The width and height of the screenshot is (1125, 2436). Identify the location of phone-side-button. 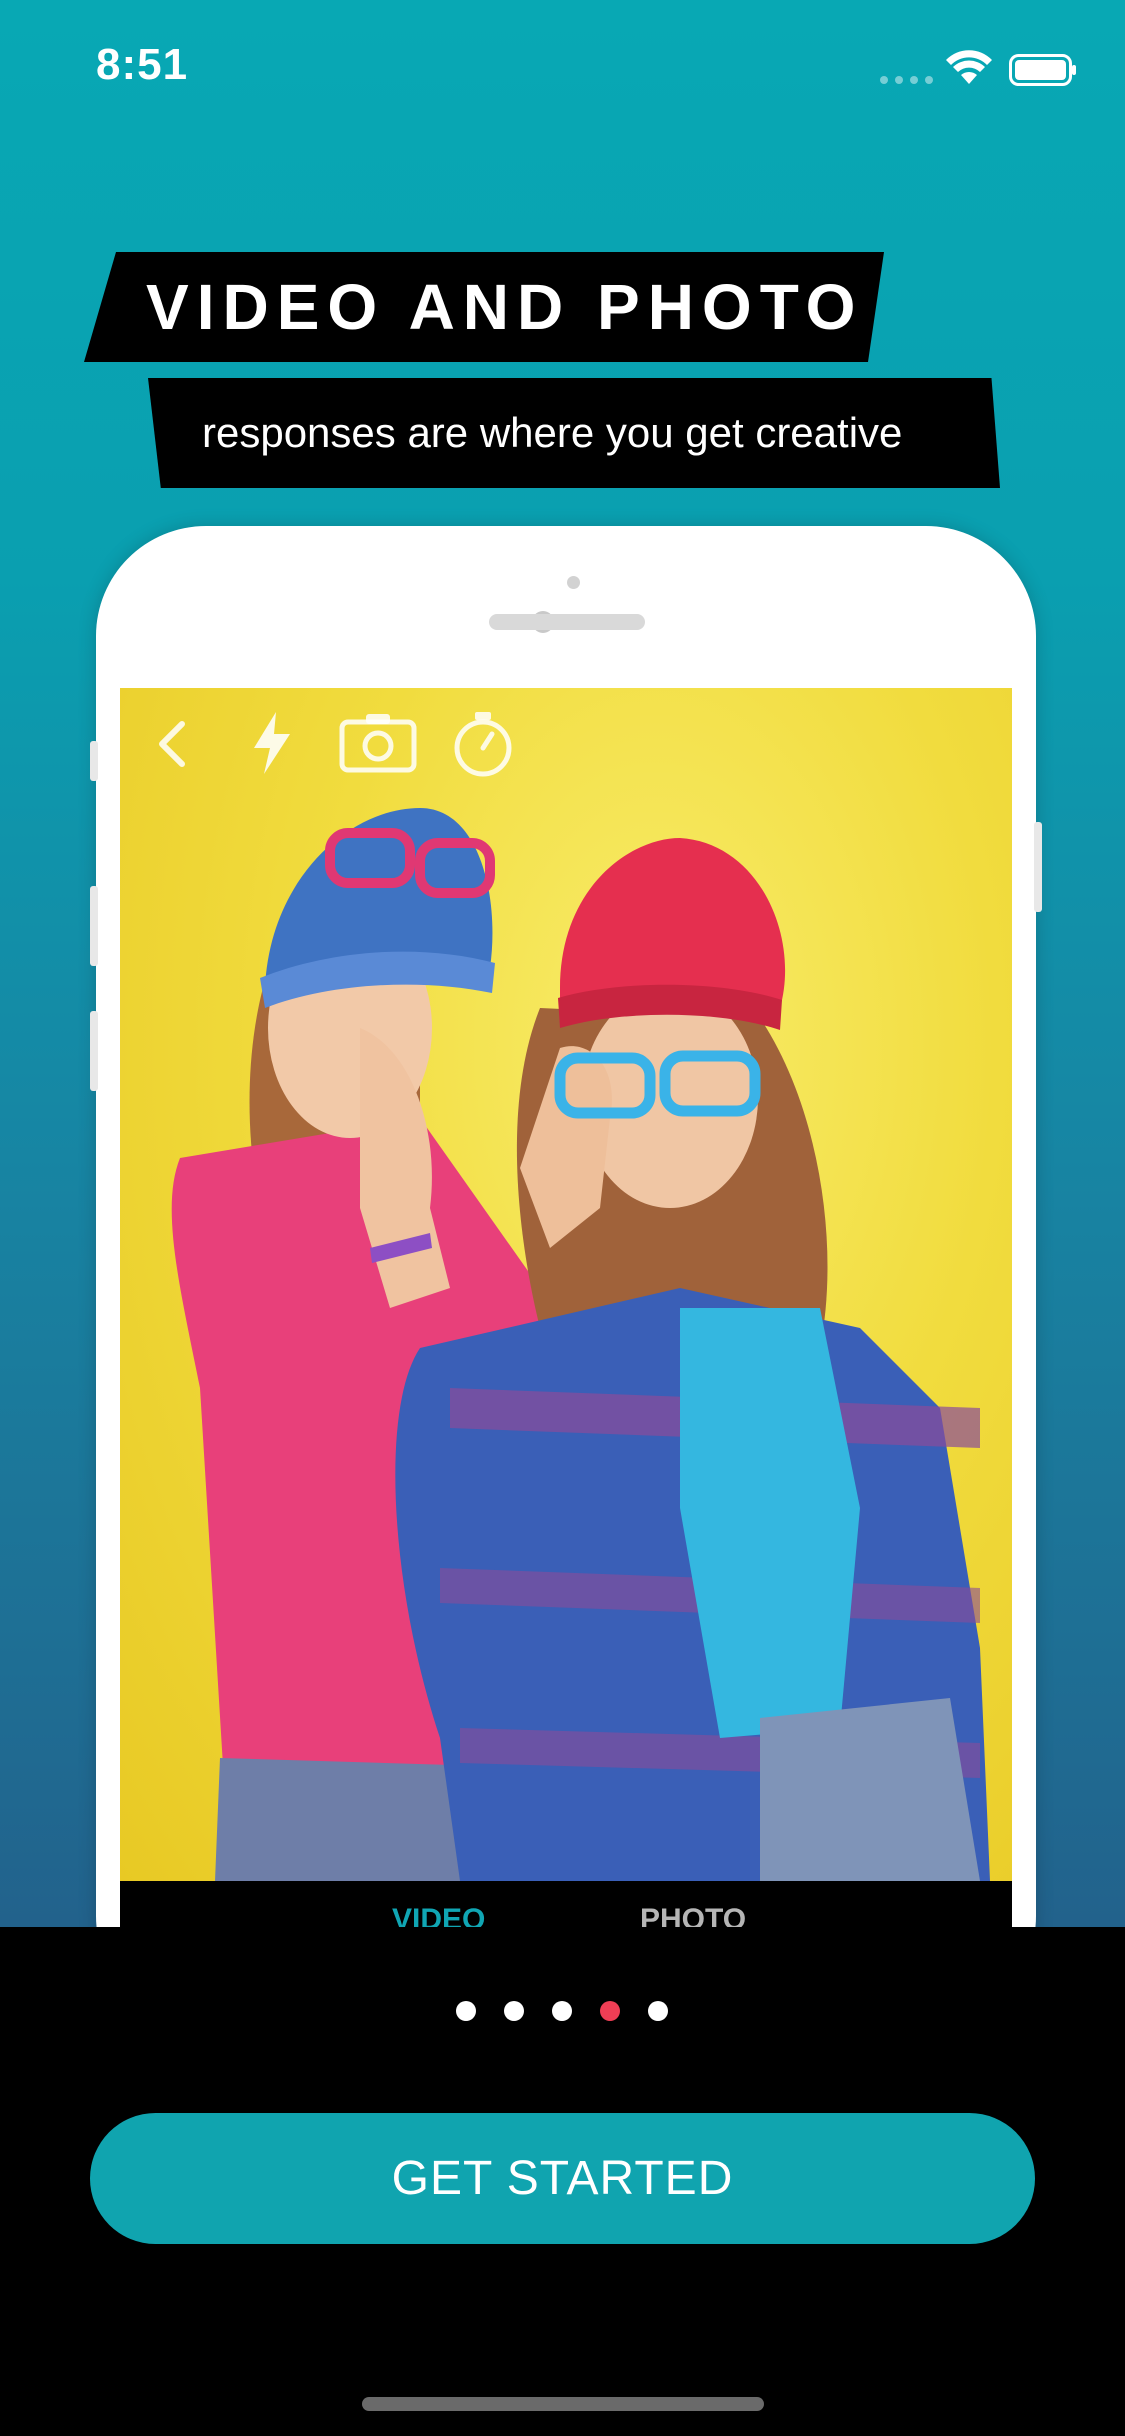
(94, 761).